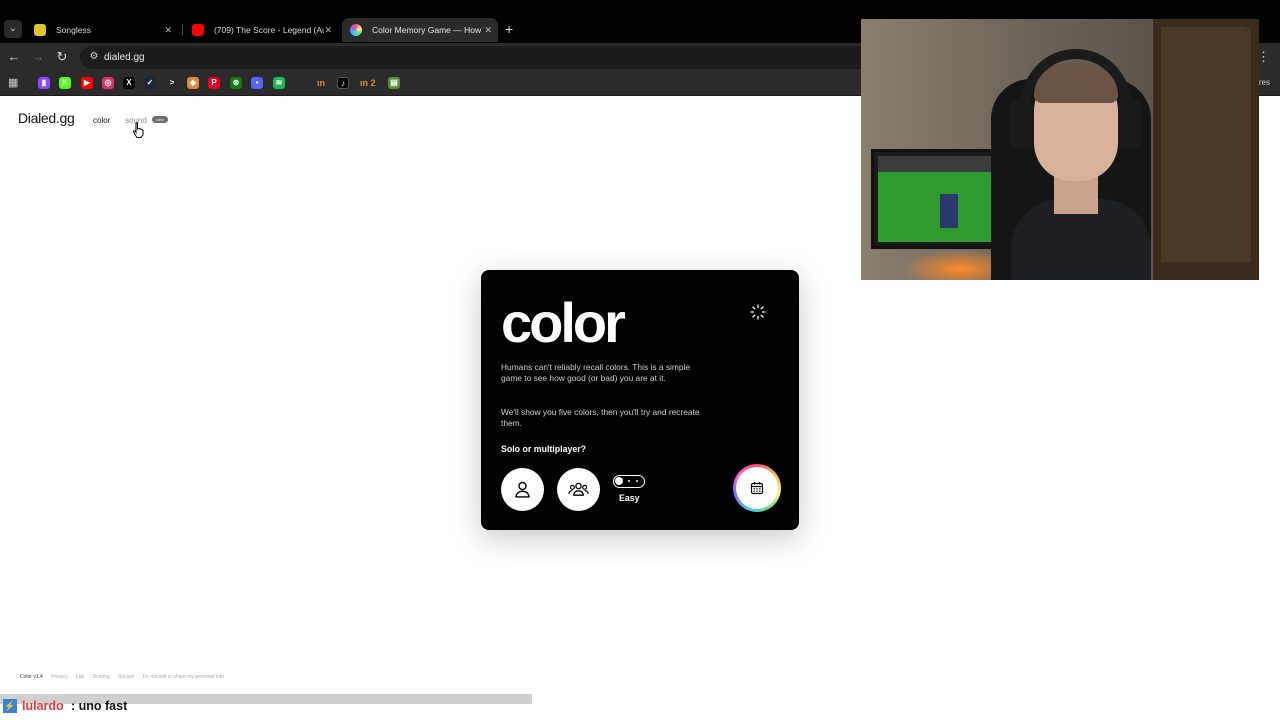 The height and width of the screenshot is (720, 1280). I want to click on difficulty-toggle, so click(629, 481).